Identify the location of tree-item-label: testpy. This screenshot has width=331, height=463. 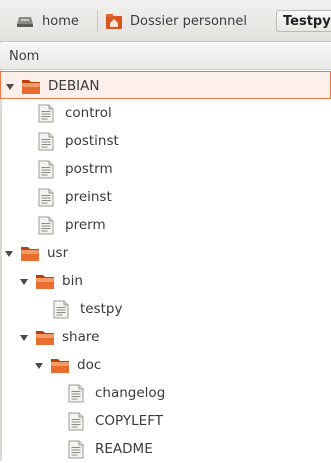
(101, 309).